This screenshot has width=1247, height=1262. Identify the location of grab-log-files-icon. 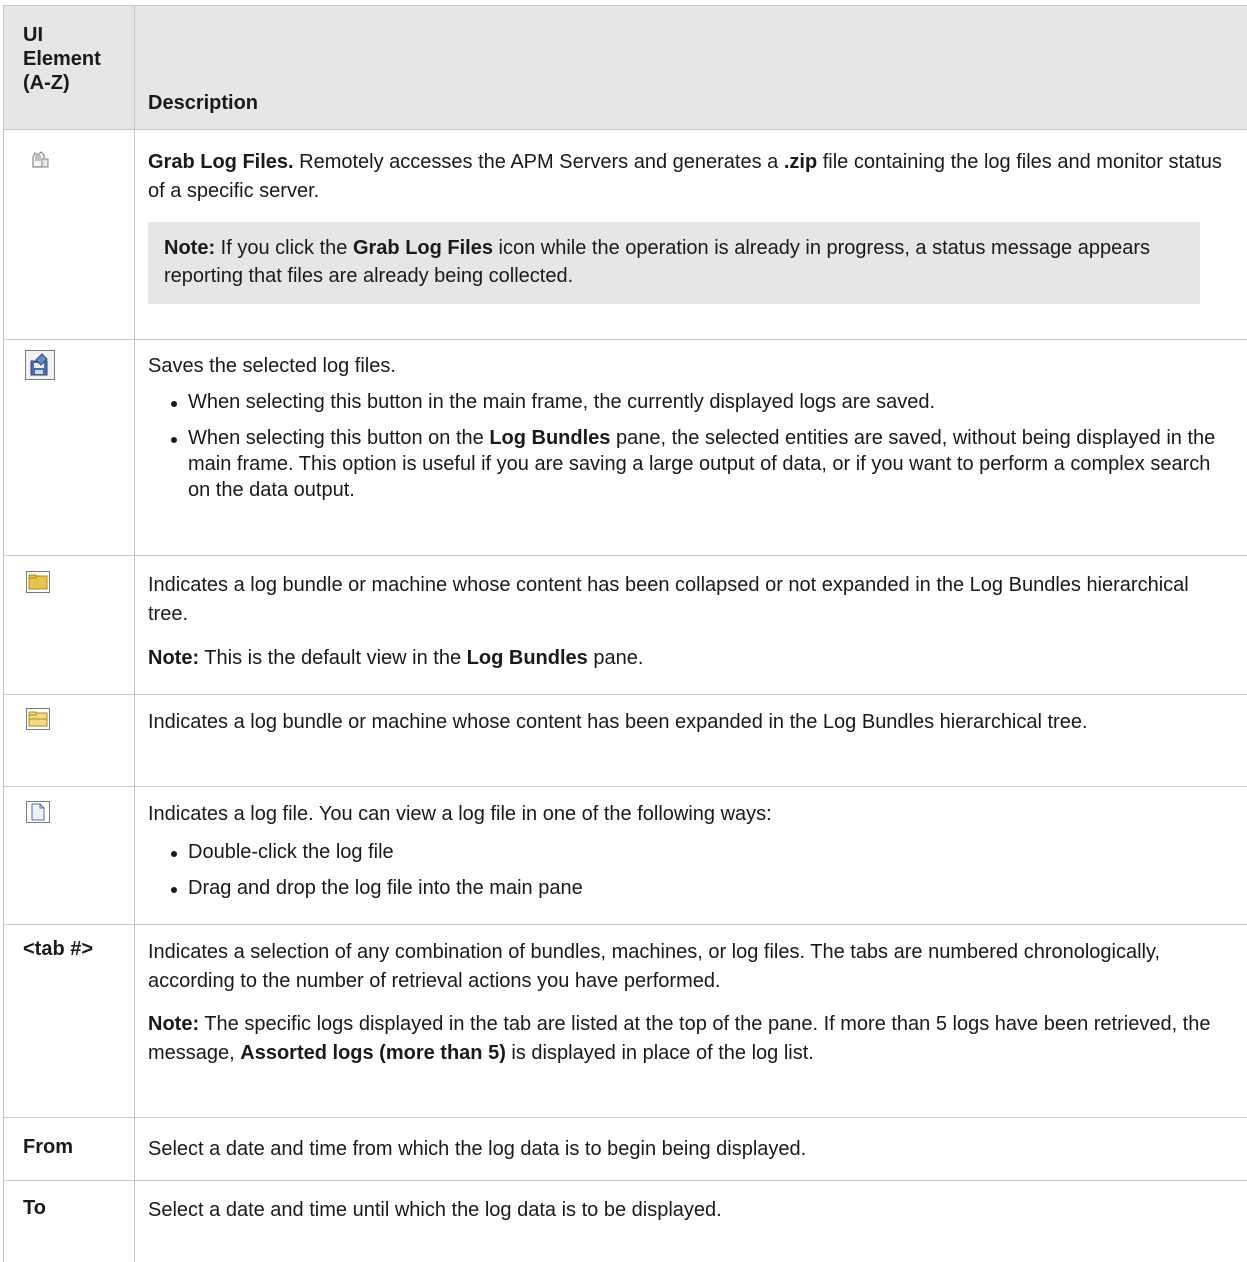
(39, 163).